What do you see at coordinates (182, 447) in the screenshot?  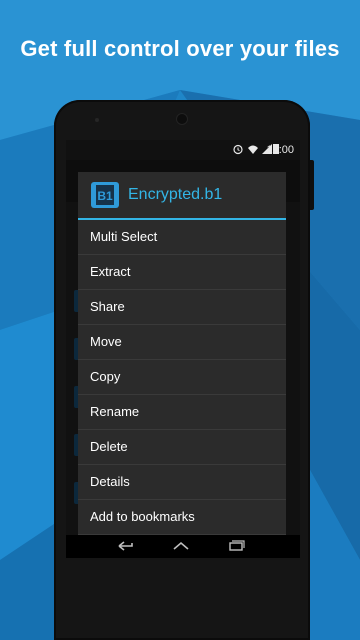 I see `menu-item-delete: Delete` at bounding box center [182, 447].